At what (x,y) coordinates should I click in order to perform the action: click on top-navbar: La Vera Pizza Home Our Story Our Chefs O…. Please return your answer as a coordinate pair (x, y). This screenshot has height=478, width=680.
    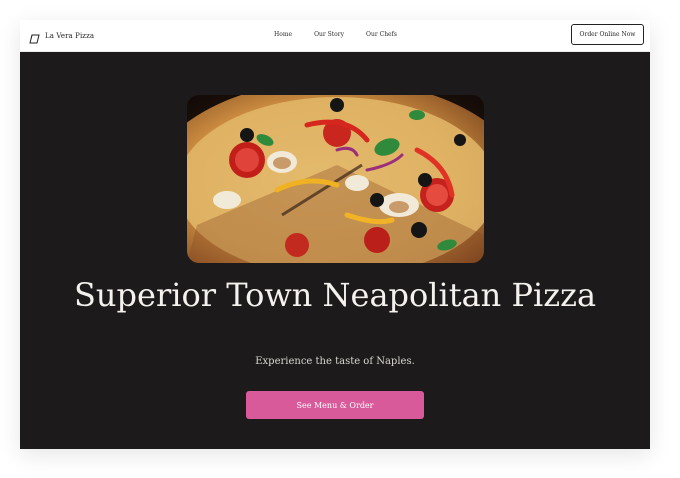
    Looking at the image, I should click on (335, 36).